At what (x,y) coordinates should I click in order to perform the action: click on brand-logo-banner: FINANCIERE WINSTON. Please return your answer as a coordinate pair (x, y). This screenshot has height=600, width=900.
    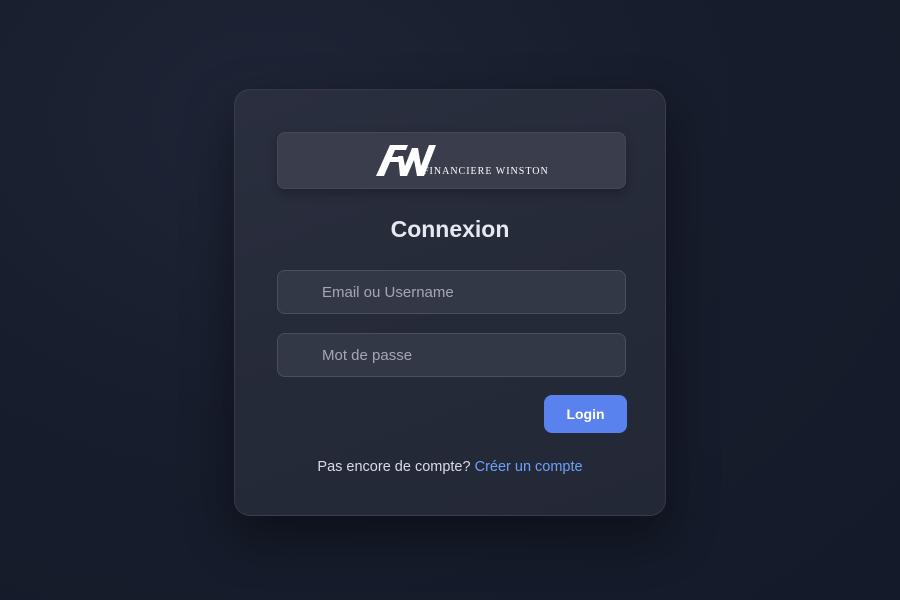
    Looking at the image, I should click on (451, 160).